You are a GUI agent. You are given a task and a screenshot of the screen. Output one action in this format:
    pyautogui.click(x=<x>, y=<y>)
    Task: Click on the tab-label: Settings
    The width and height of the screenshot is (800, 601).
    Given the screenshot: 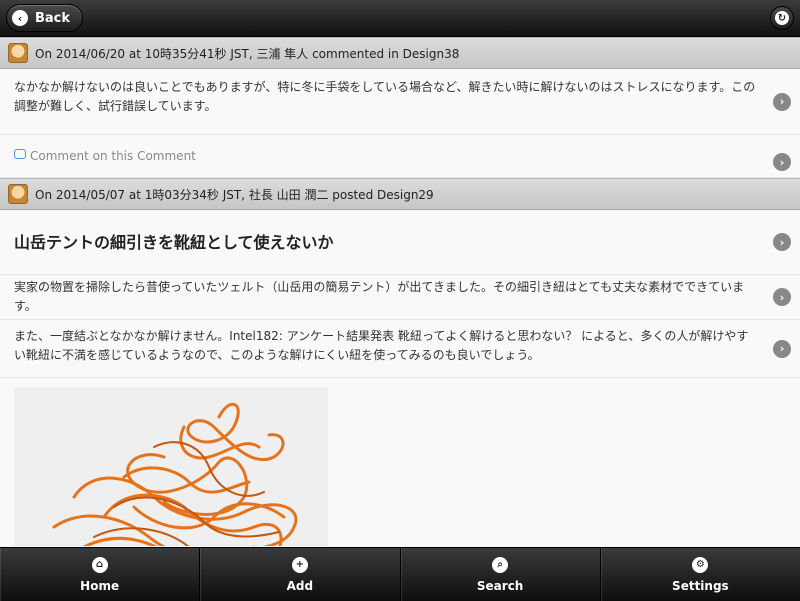 What is the action you would take?
    pyautogui.click(x=700, y=585)
    